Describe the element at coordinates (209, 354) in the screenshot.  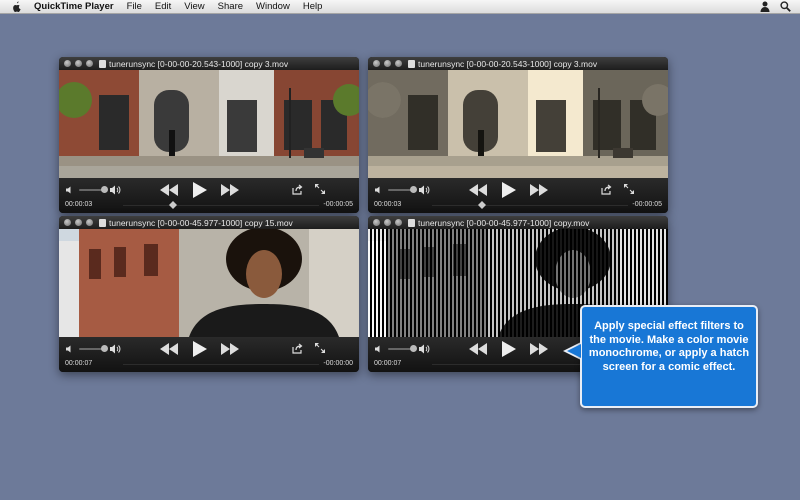
I see `playback-controls: 00:00:07 -00:00:00` at that location.